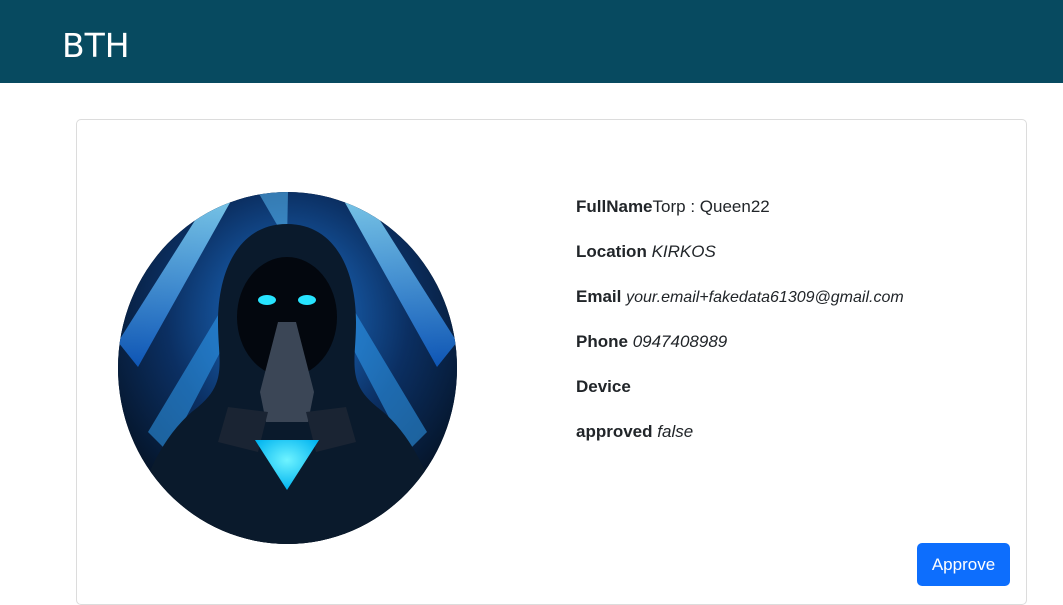  What do you see at coordinates (683, 251) in the screenshot?
I see `location-value: KIRKOS` at bounding box center [683, 251].